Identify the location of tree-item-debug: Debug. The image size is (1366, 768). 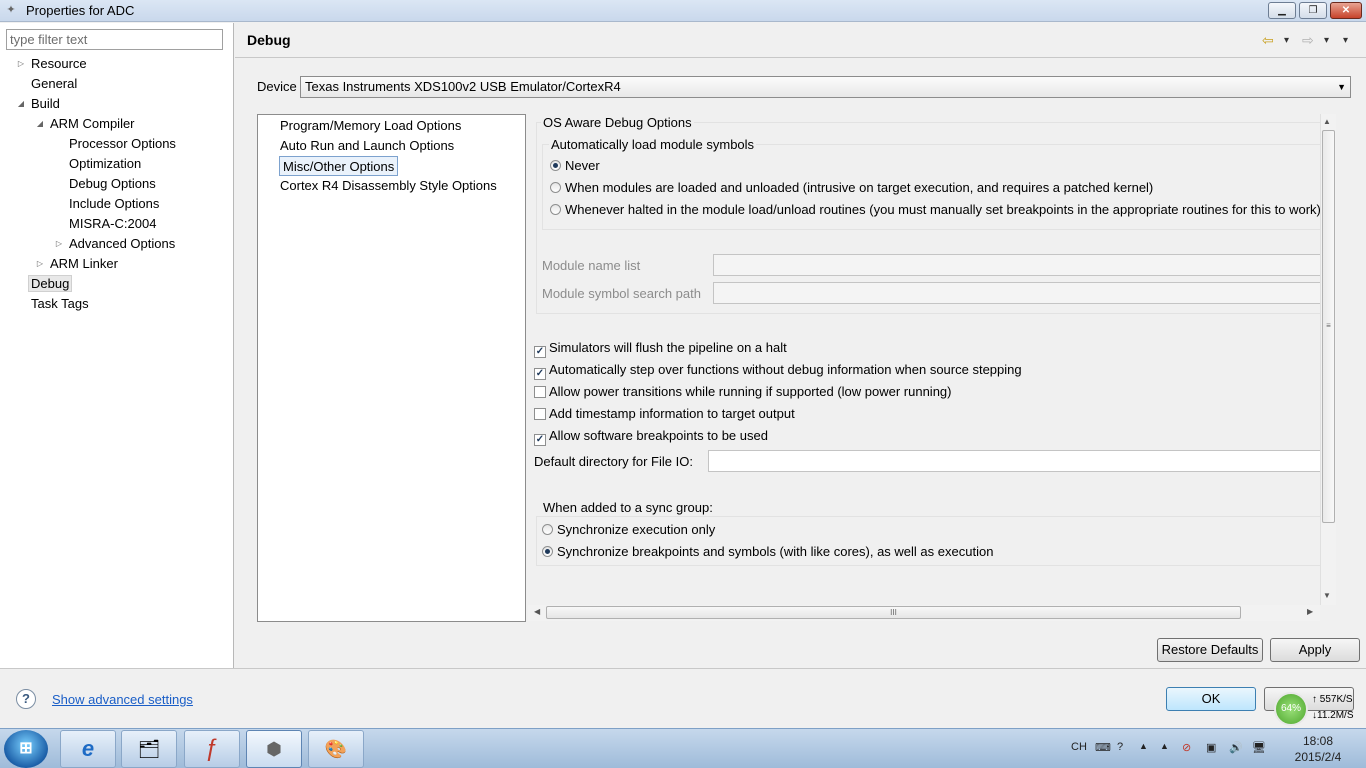
(50, 284).